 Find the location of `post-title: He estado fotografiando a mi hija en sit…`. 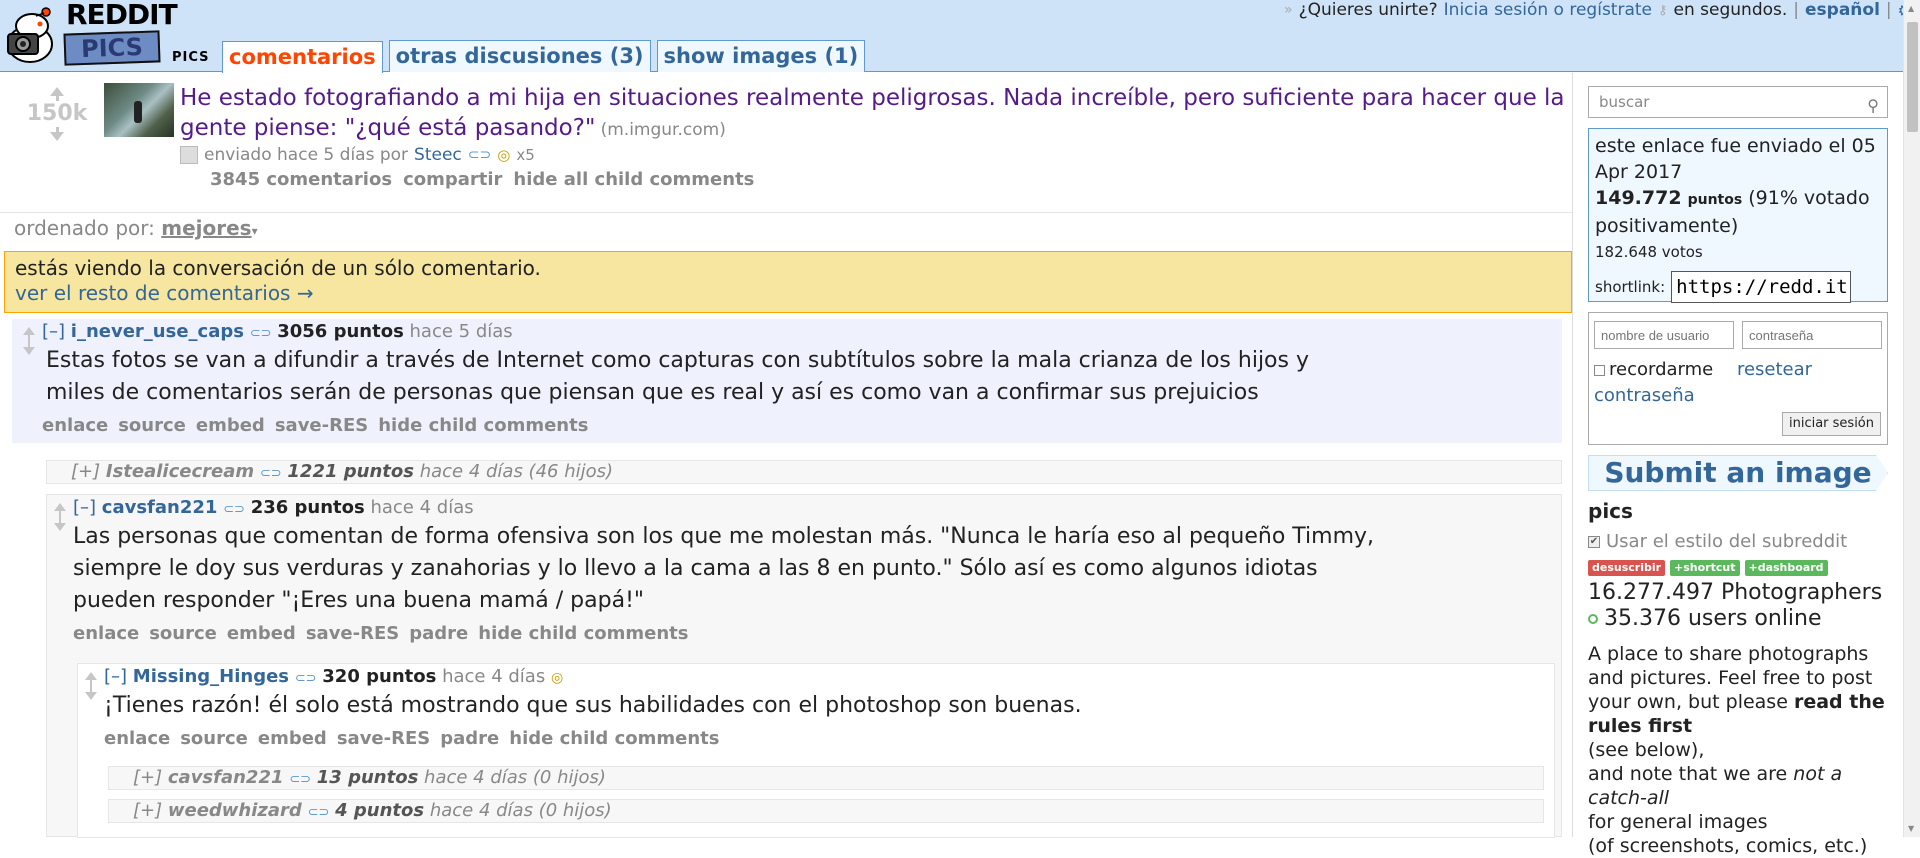

post-title: He estado fotografiando a mi hija en sit… is located at coordinates (872, 113).